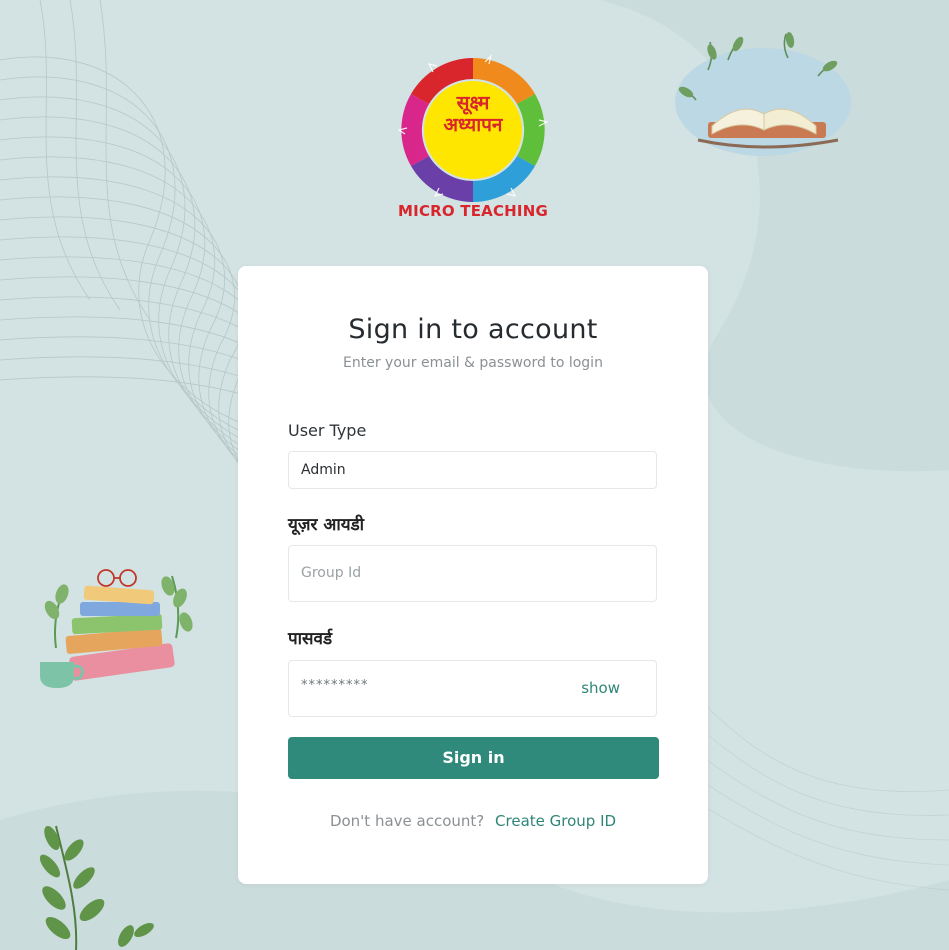 This screenshot has height=950, width=949. I want to click on page-subtitle: Enter your email & password to login, so click(473, 363).